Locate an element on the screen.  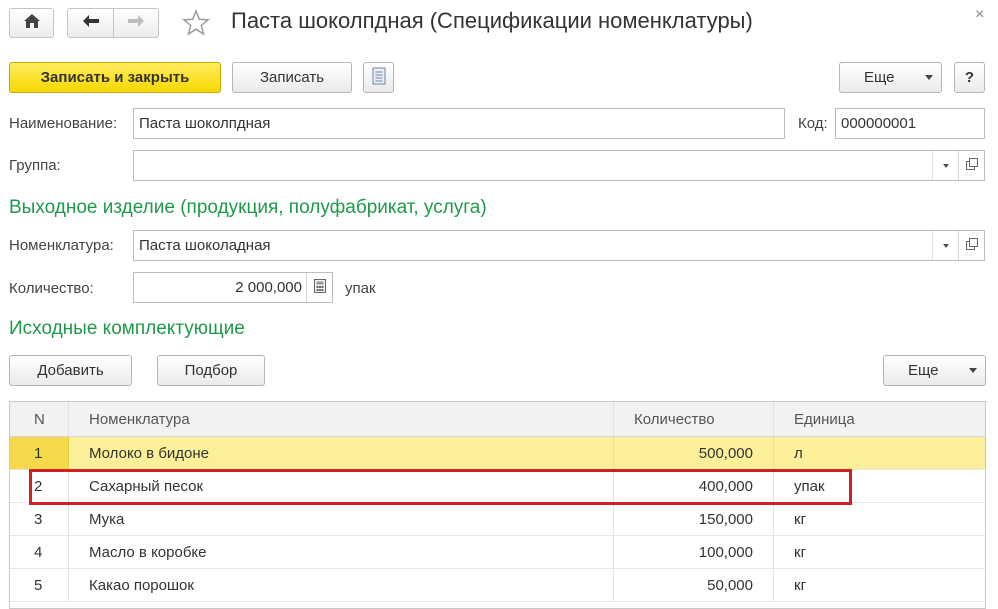
code-label: Код: is located at coordinates (813, 123).